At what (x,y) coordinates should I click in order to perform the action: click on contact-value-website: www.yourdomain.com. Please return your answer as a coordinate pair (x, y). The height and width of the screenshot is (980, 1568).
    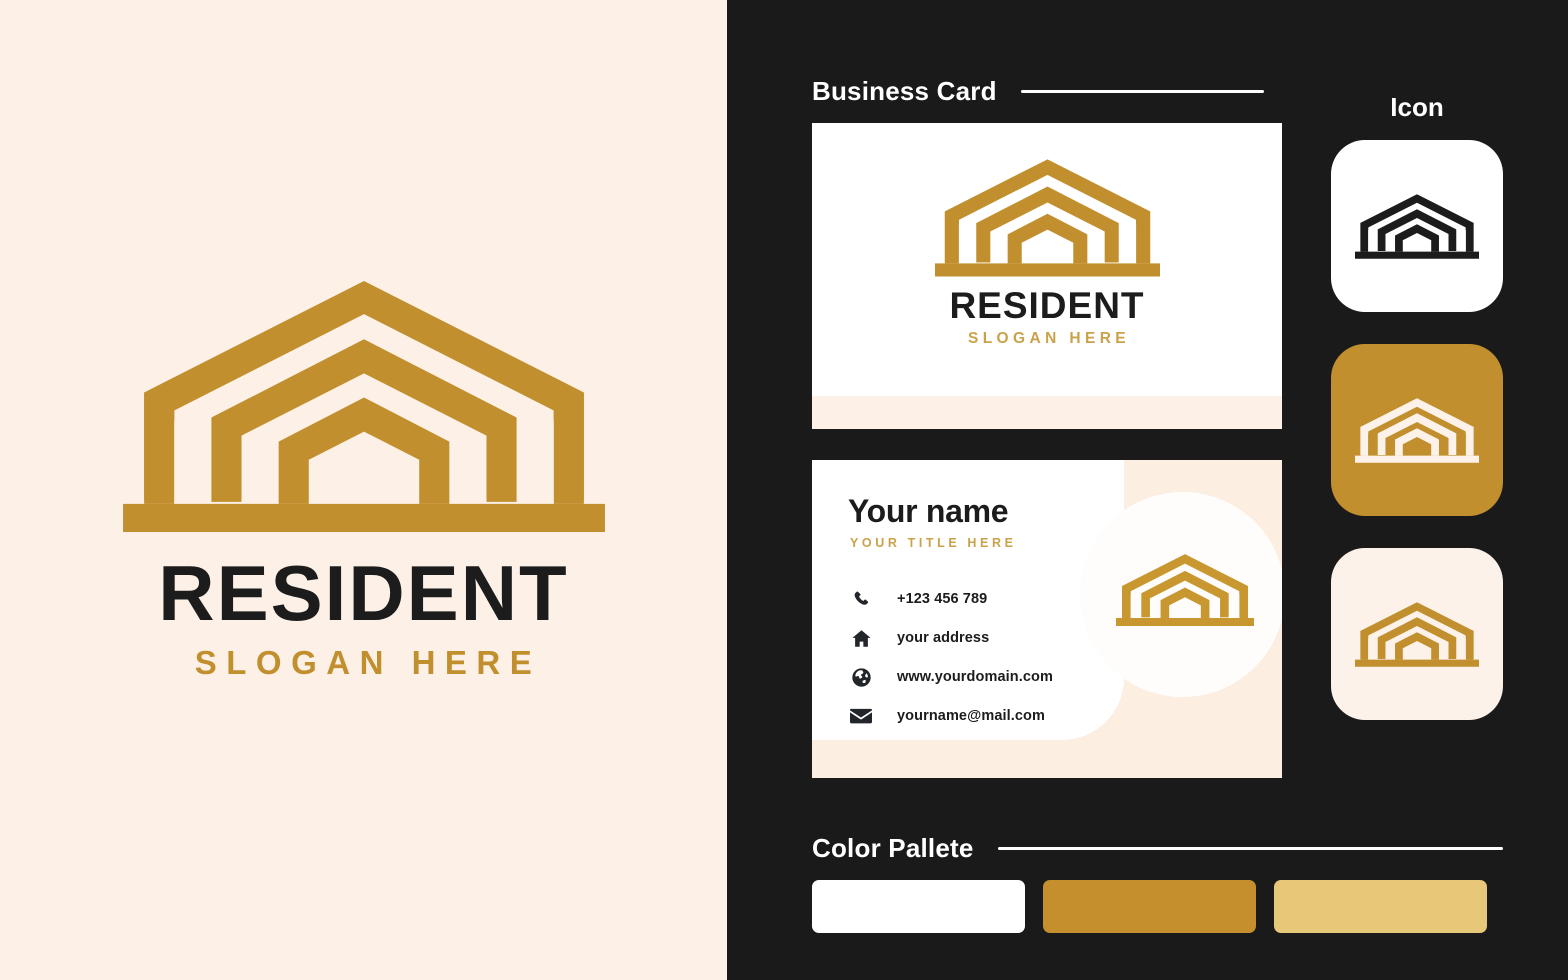
    Looking at the image, I should click on (975, 677).